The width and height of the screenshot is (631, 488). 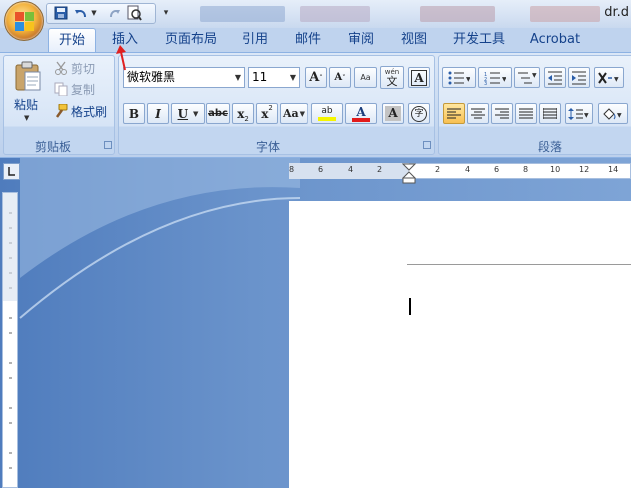 I want to click on chinese-layout-button: ▼, so click(x=609, y=77).